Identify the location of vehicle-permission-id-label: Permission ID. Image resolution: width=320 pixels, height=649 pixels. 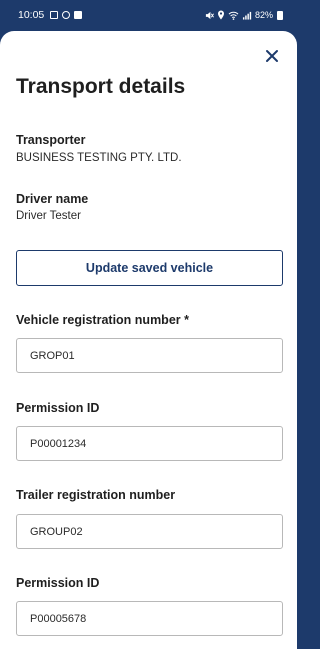
(58, 408).